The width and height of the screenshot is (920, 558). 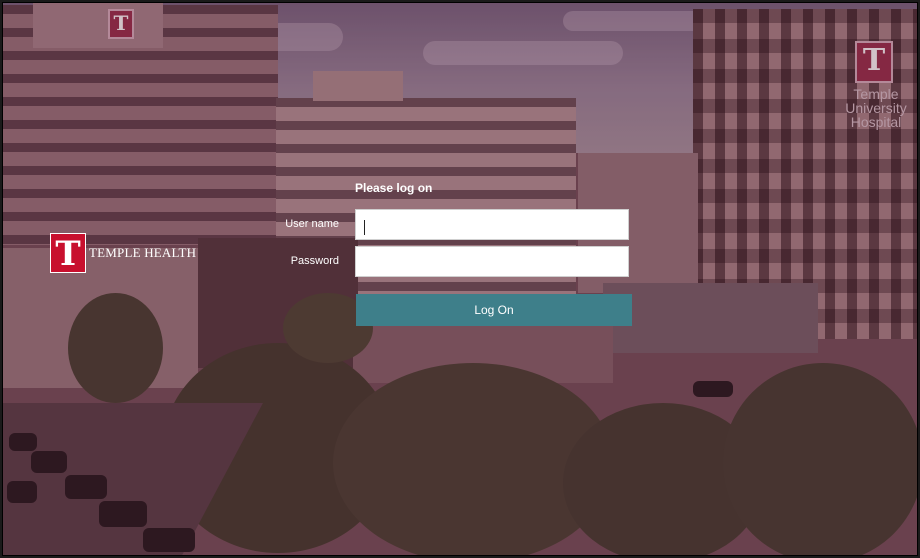 I want to click on log-on-button: Log On, so click(x=494, y=310).